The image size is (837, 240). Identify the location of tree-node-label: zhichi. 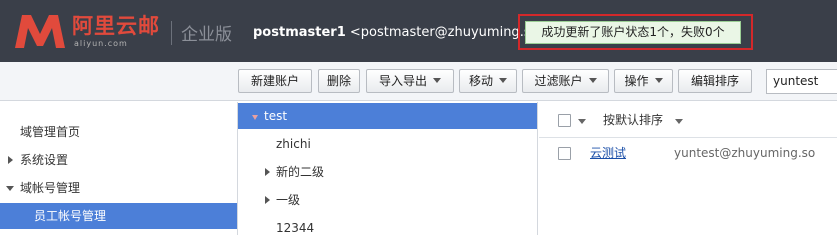
(293, 144).